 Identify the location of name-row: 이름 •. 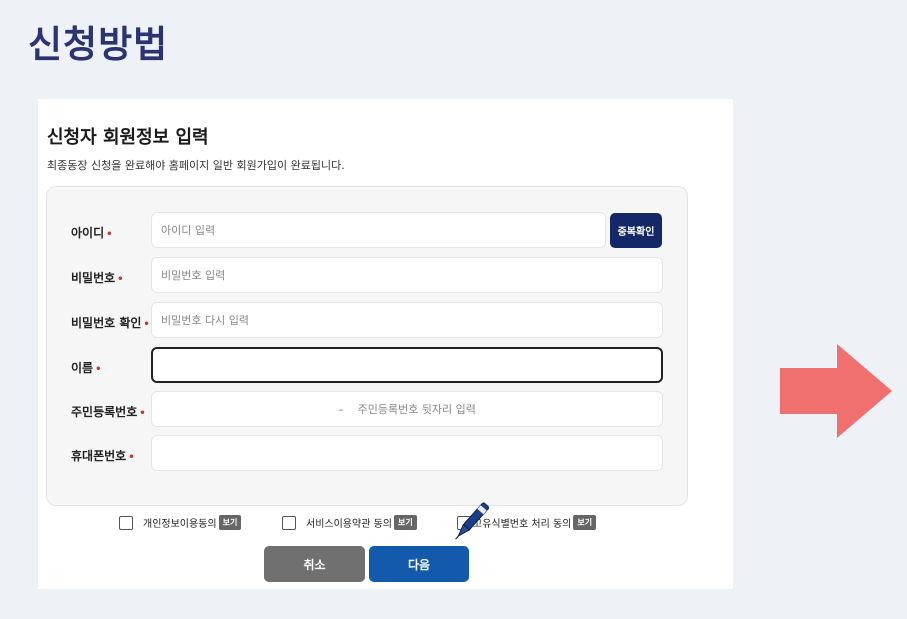
(367, 366).